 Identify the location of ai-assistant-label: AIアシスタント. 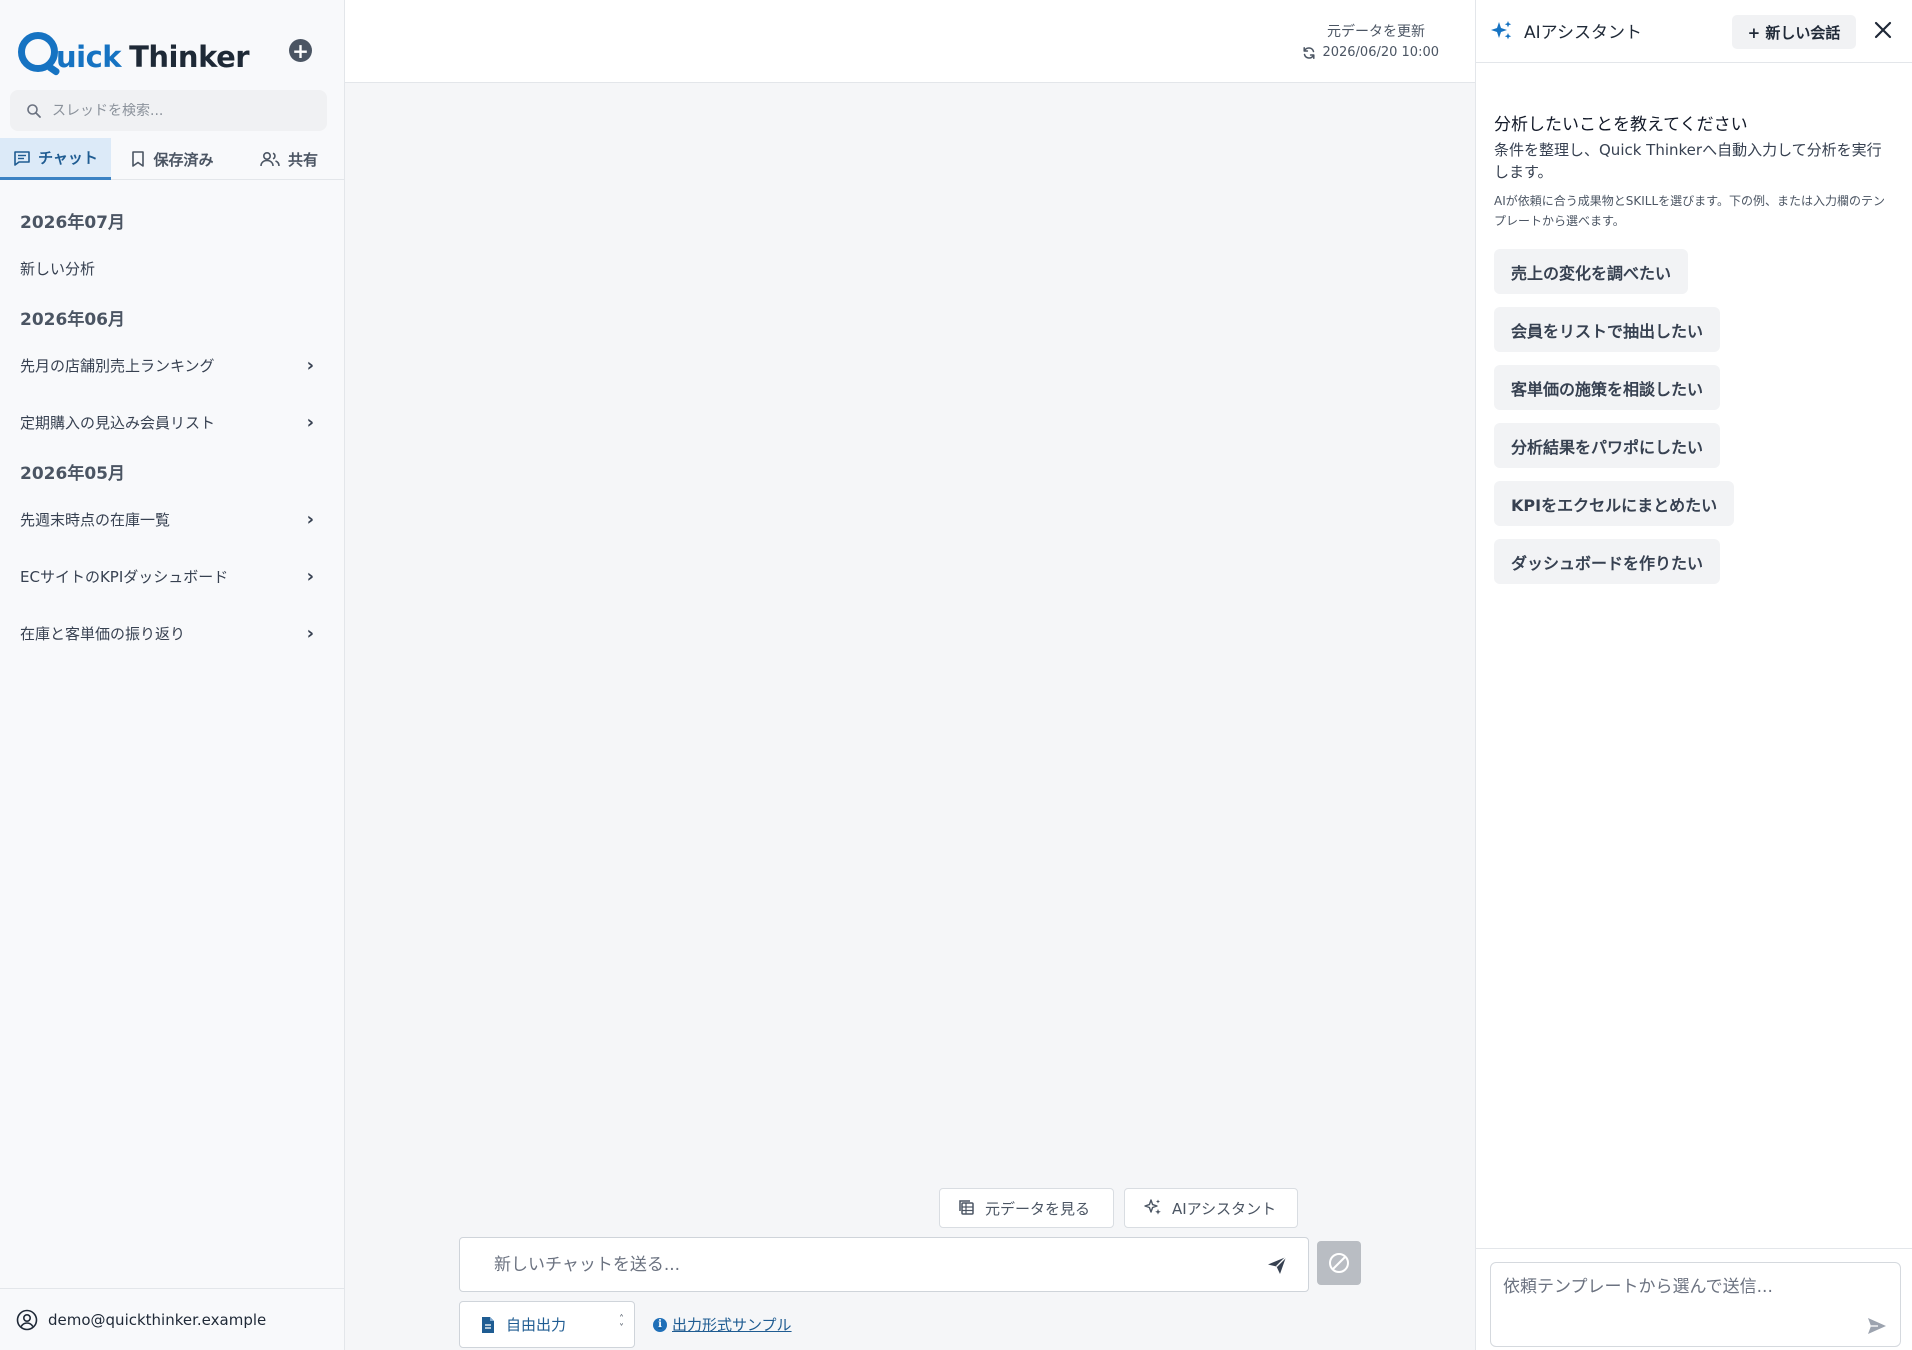
(1224, 1208).